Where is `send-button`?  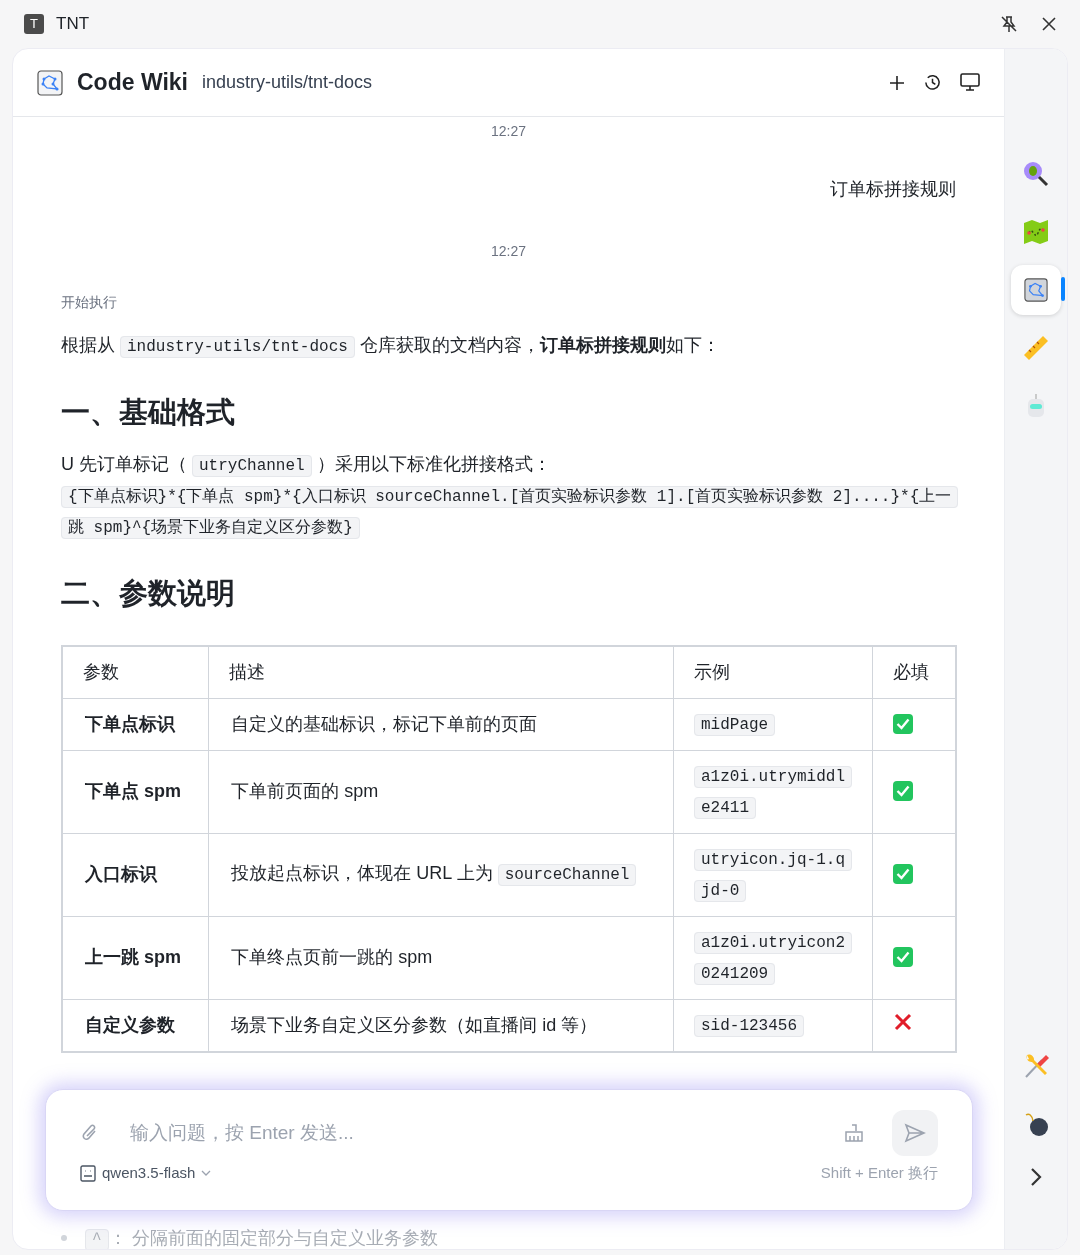
send-button is located at coordinates (915, 1133).